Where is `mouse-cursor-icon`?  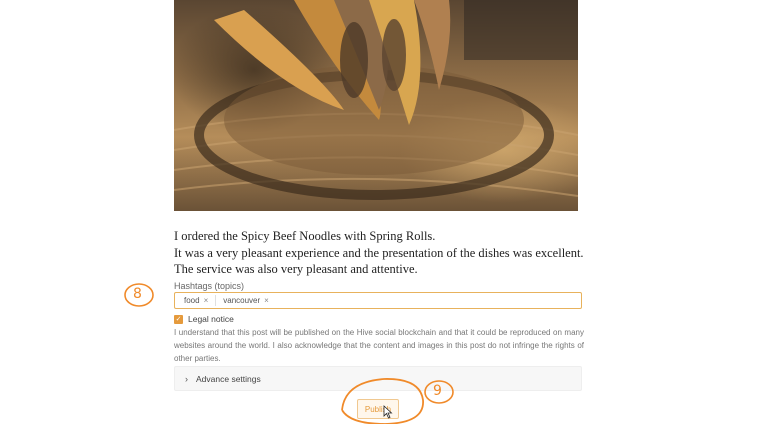 mouse-cursor-icon is located at coordinates (388, 412).